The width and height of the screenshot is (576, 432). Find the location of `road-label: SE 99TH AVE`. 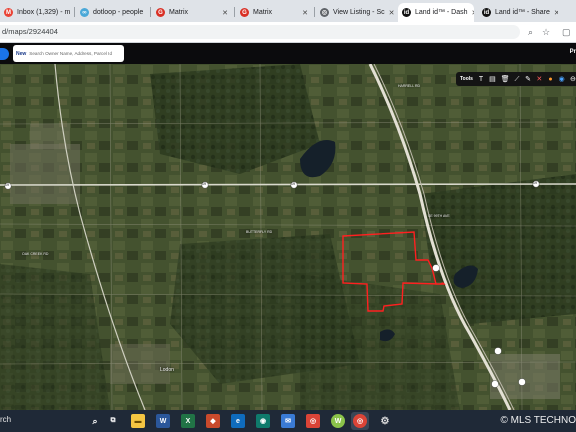

road-label: SE 99TH AVE is located at coordinates (439, 216).